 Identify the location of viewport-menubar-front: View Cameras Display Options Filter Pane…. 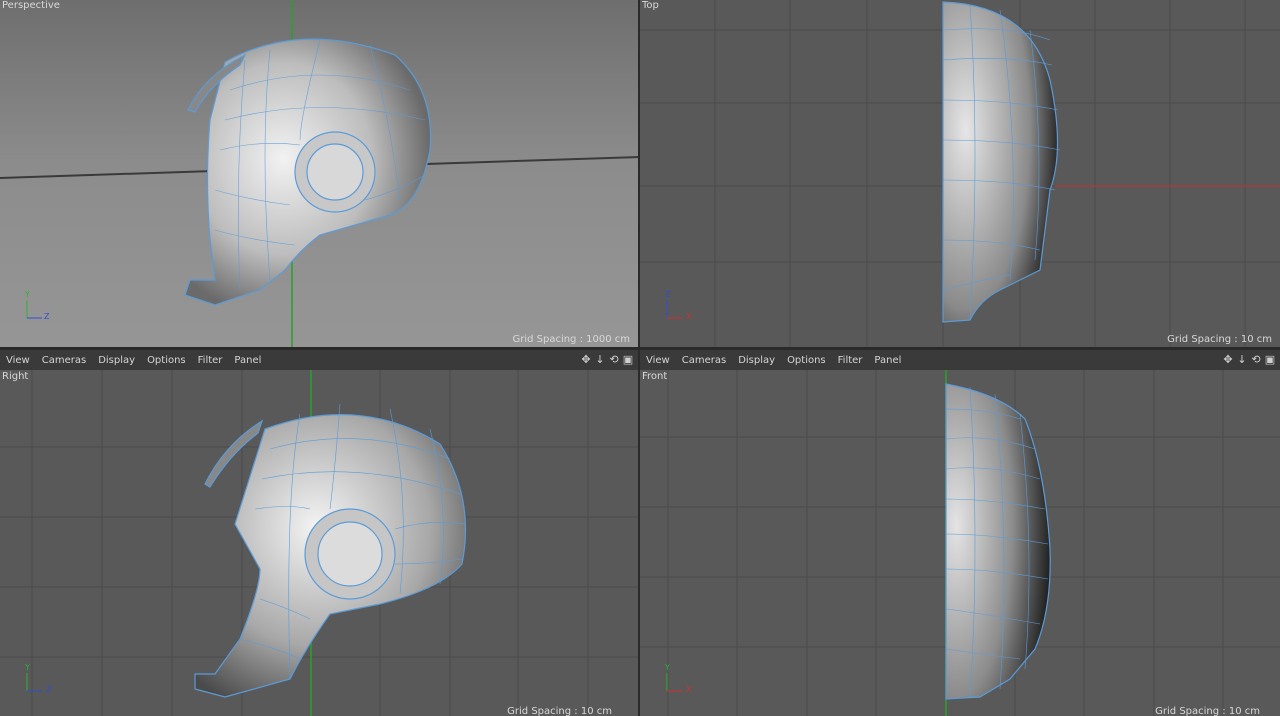
(960, 359).